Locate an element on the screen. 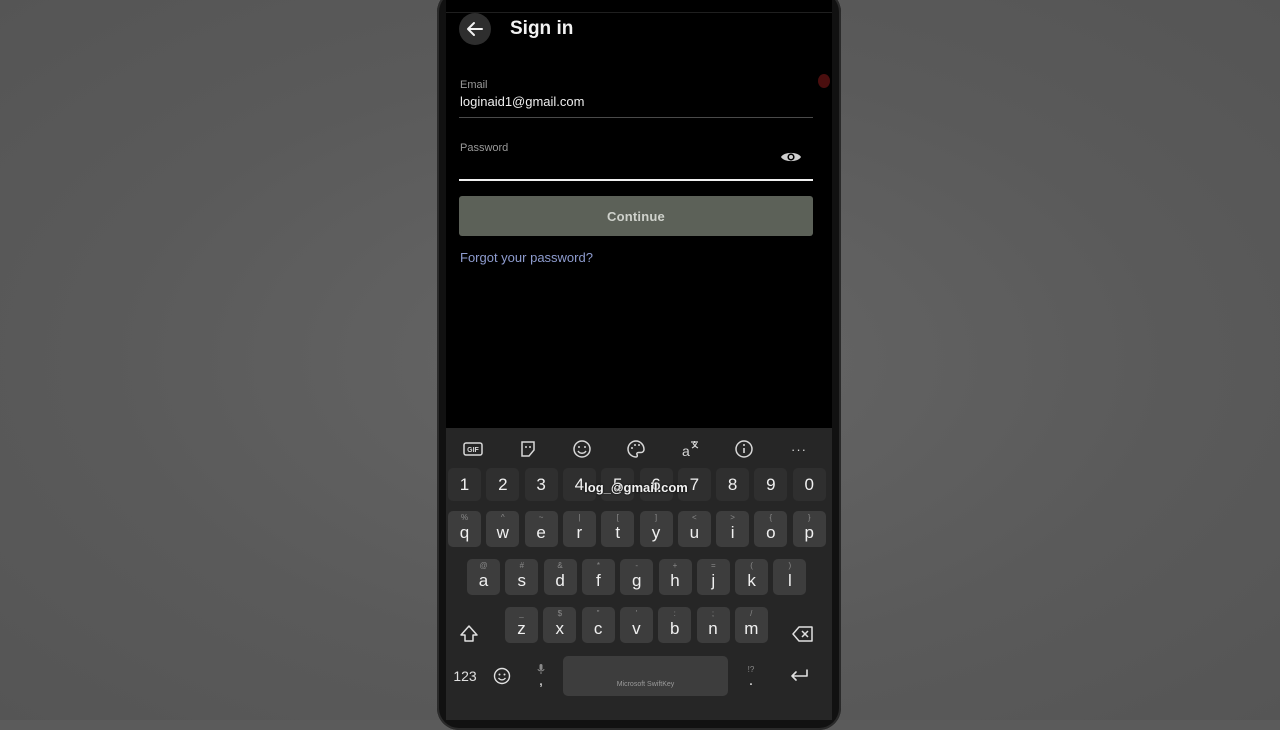 The height and width of the screenshot is (730, 1280). backspace-icon is located at coordinates (802, 634).